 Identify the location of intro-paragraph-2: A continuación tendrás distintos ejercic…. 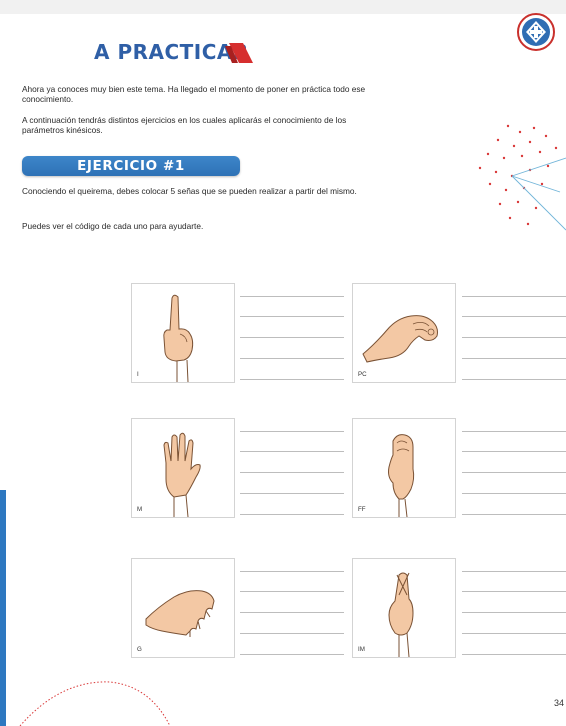
(184, 125).